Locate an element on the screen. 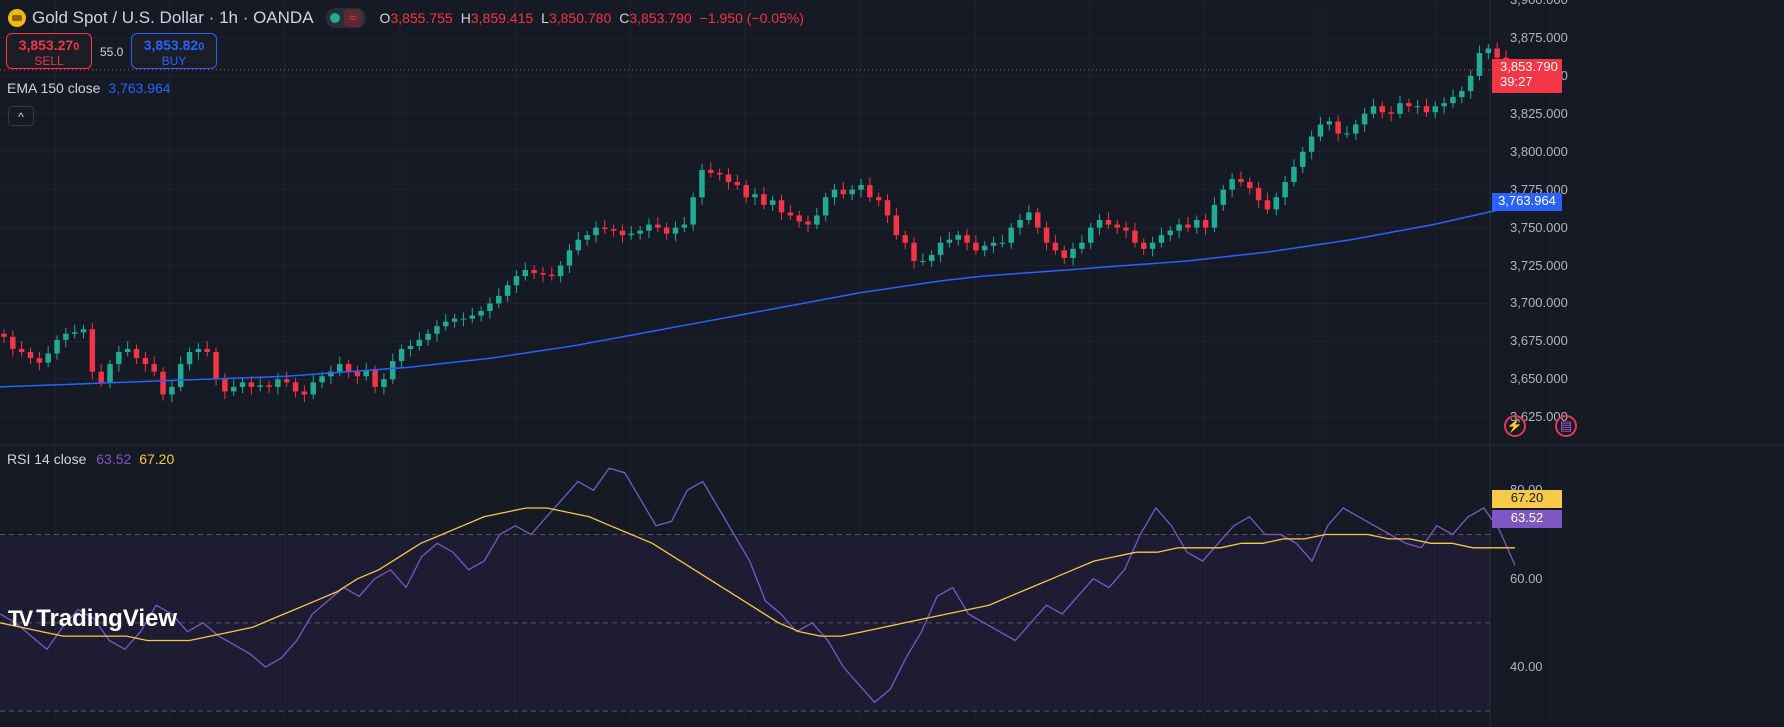  buy-button: 3,853.820 BUY is located at coordinates (174, 51).